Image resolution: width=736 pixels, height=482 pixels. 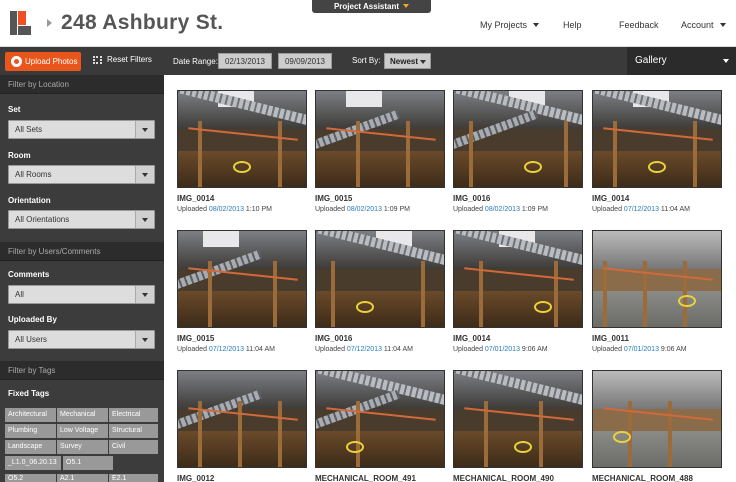 I want to click on uploaded-by-value: All Users, so click(x=31, y=339).